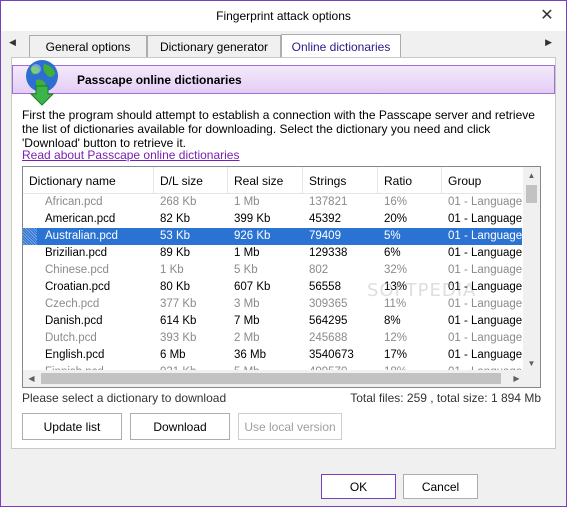 This screenshot has width=567, height=507. What do you see at coordinates (178, 304) in the screenshot?
I see `cell-dl-size: 377 Kb` at bounding box center [178, 304].